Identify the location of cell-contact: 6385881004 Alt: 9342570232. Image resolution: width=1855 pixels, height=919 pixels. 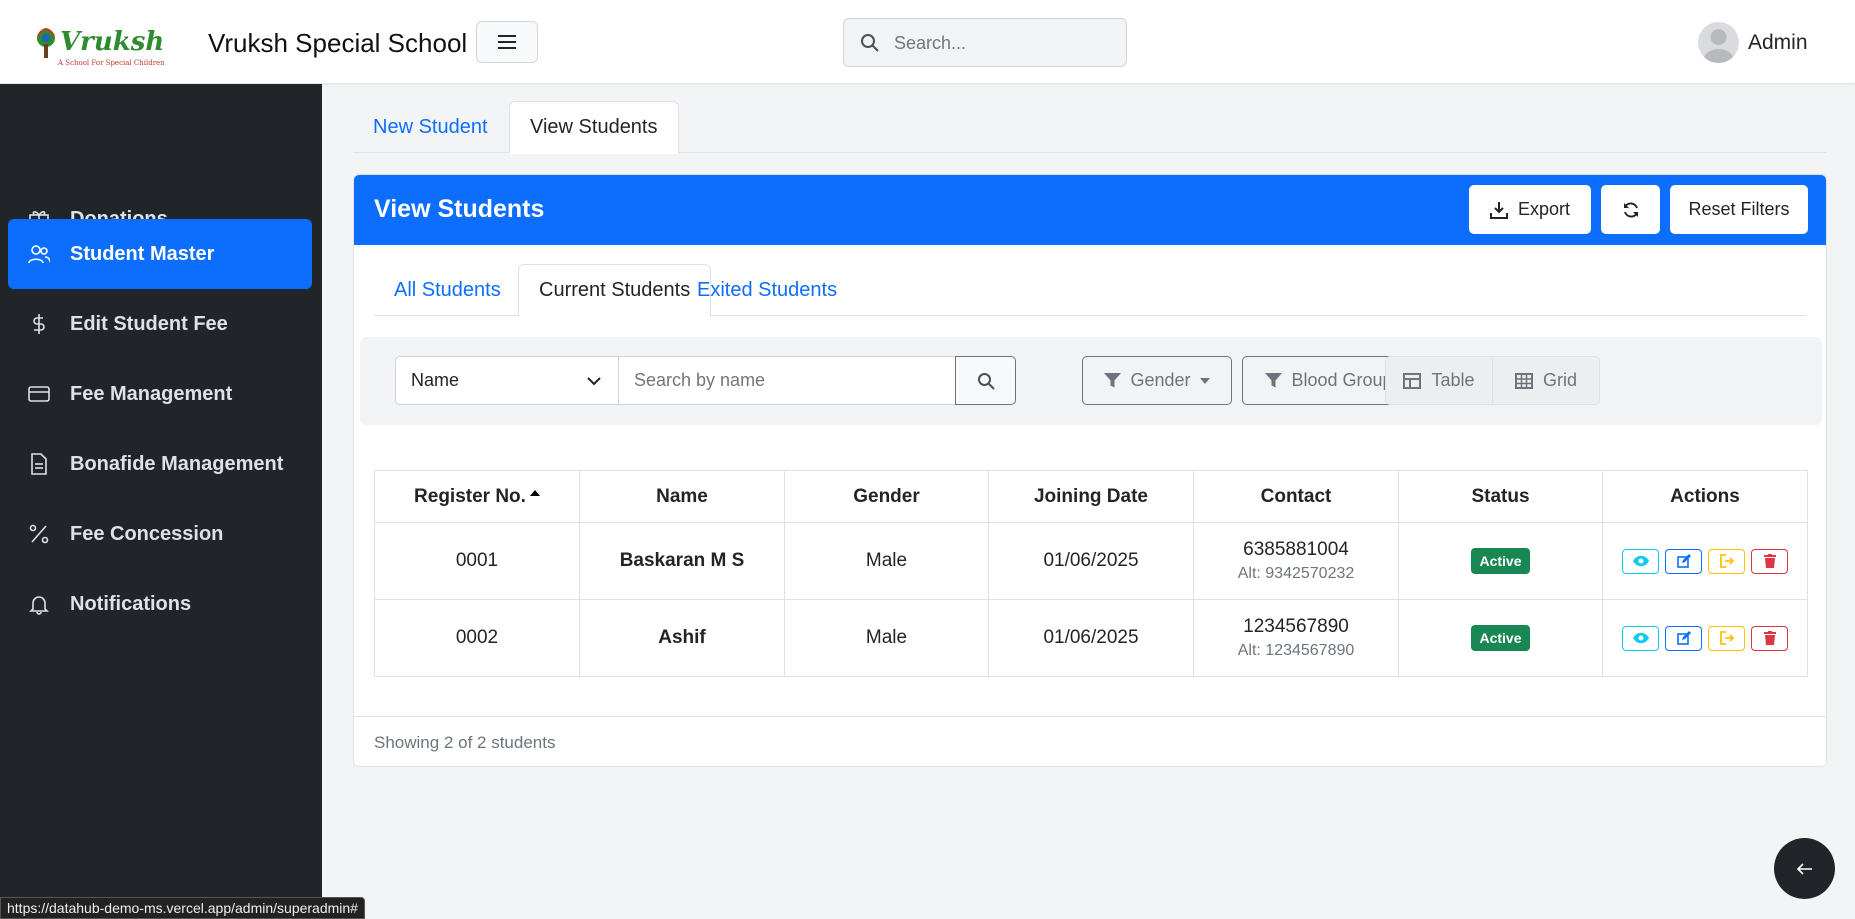
(1296, 561).